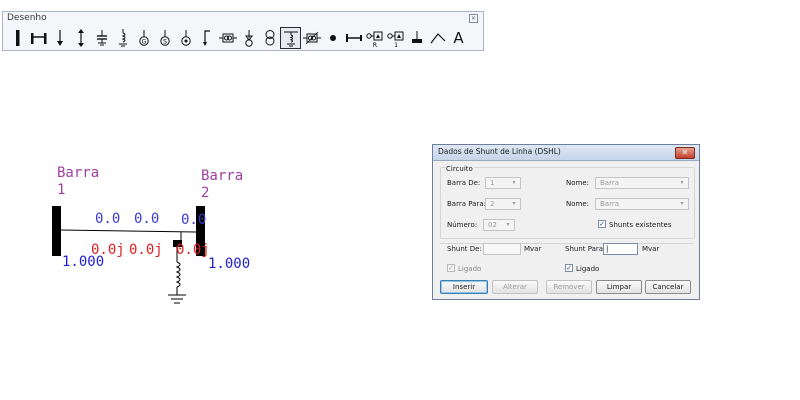 This screenshot has height=400, width=800. I want to click on flow-p-3: 0.0, so click(193, 220).